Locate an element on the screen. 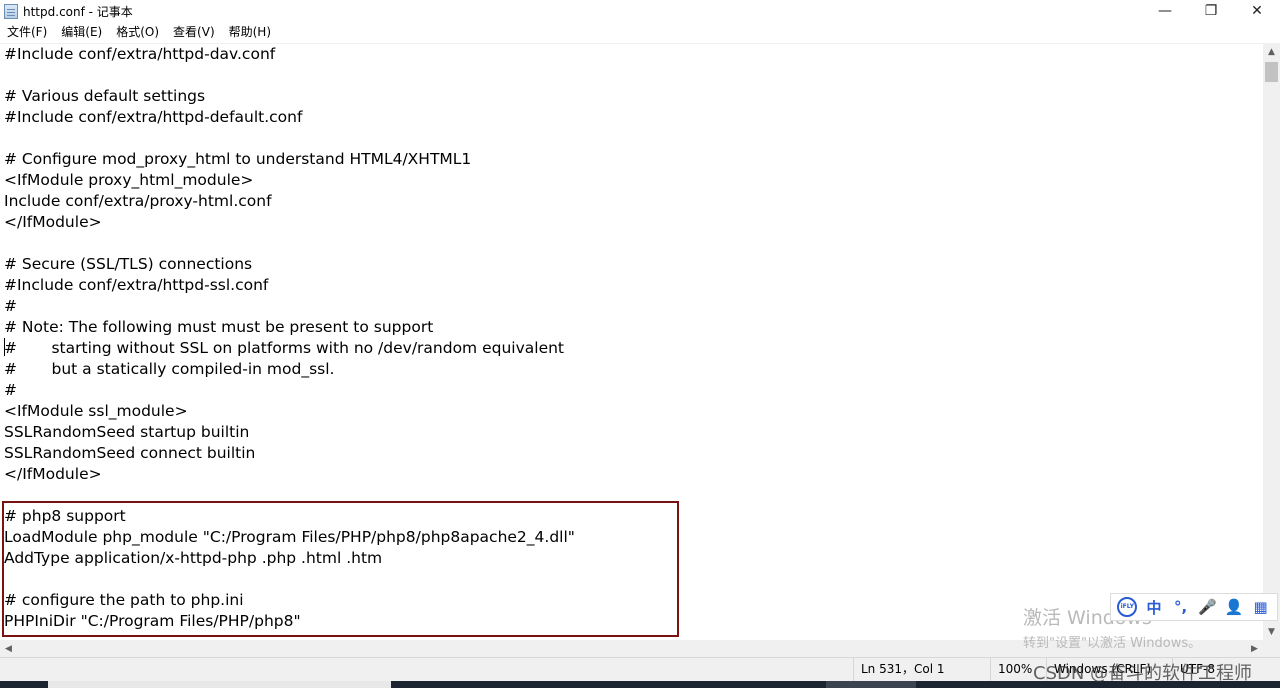 Image resolution: width=1280 pixels, height=688 pixels. editor-line: # but a statically compiled-in mod_ssl. is located at coordinates (169, 369).